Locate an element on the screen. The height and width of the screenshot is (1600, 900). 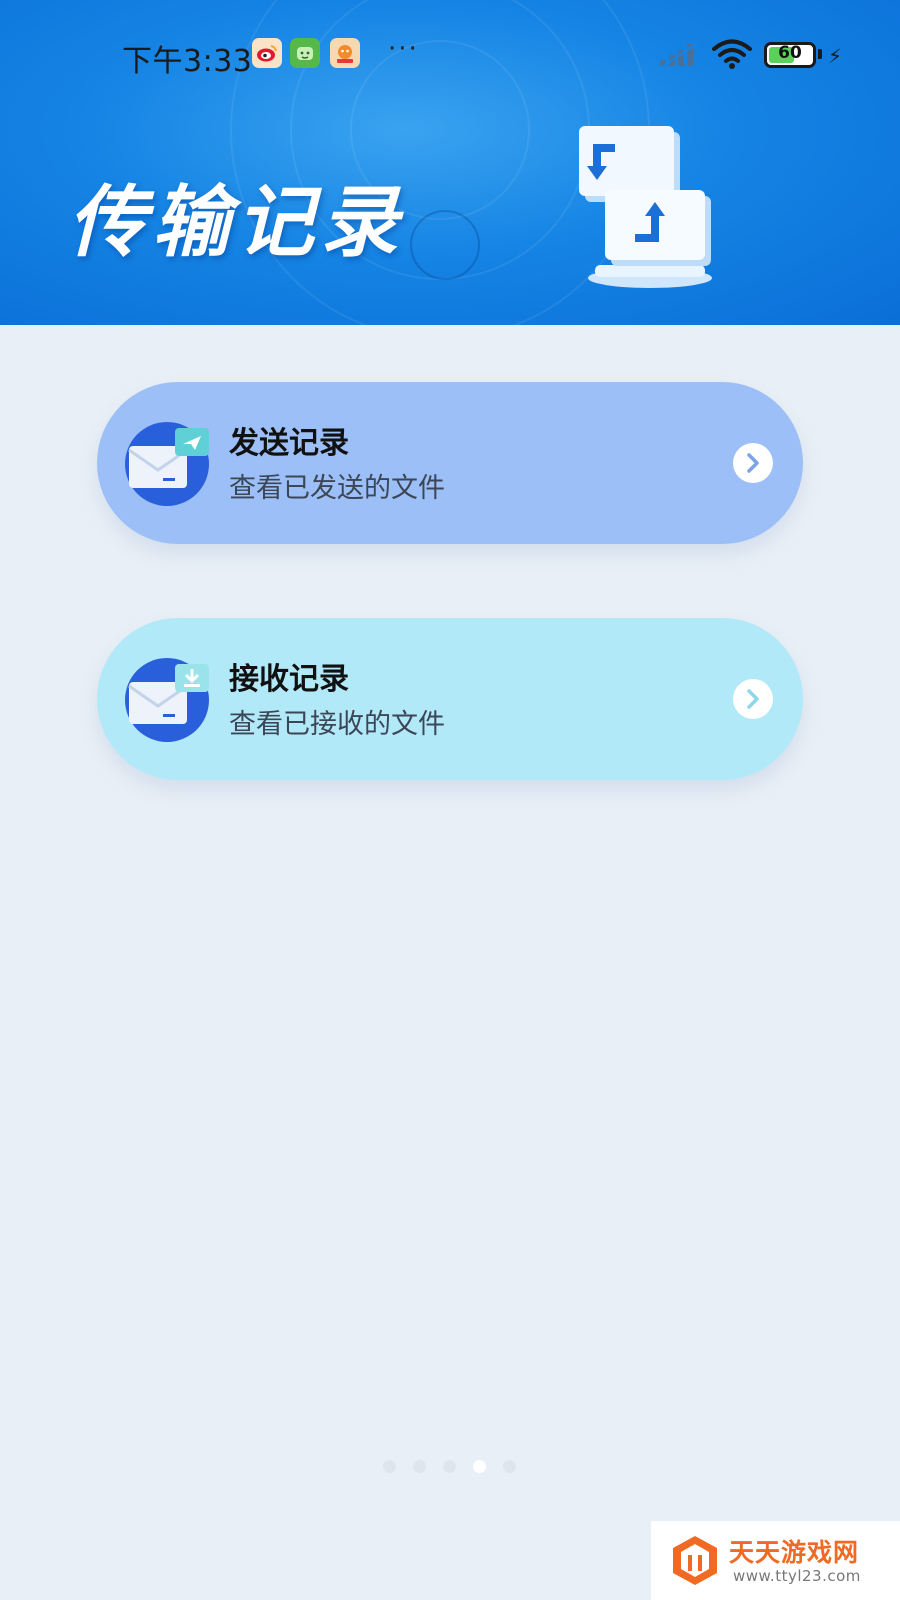
receive-records-title: 接收记录 is located at coordinates (289, 679).